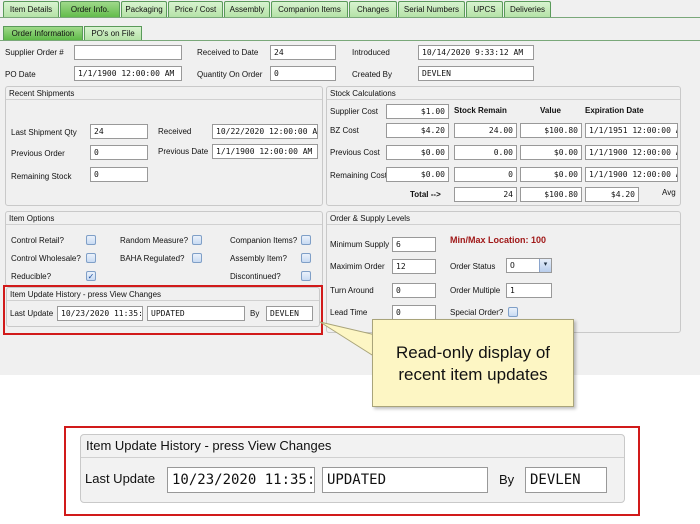 The height and width of the screenshot is (524, 700). I want to click on control-wholesale-checkbox, so click(91, 258).